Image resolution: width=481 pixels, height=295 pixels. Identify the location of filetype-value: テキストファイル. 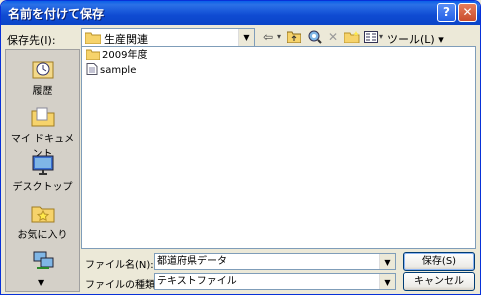
(197, 281).